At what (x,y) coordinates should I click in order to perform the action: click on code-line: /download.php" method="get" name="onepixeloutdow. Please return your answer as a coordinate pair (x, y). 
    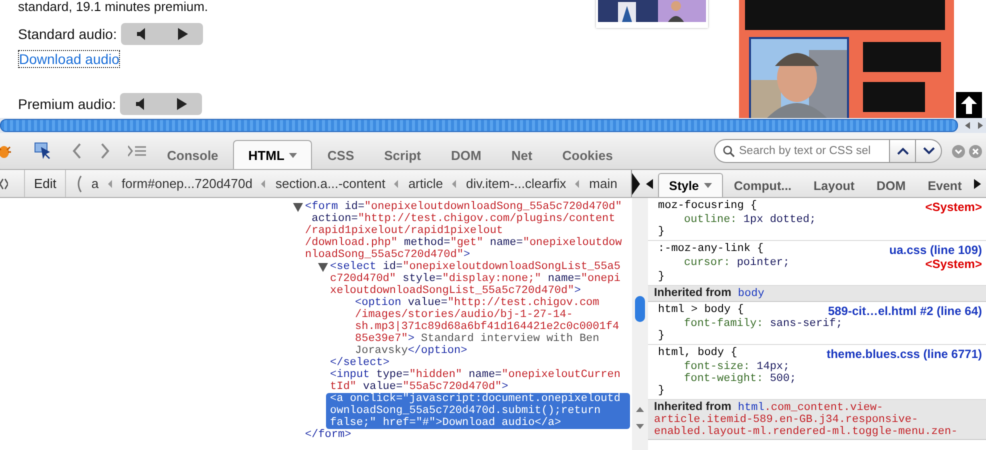
    Looking at the image, I should click on (464, 243).